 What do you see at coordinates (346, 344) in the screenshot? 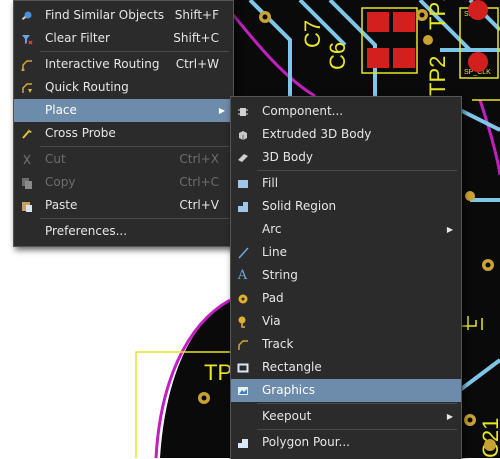
I see `submenu-item-track: Track` at bounding box center [346, 344].